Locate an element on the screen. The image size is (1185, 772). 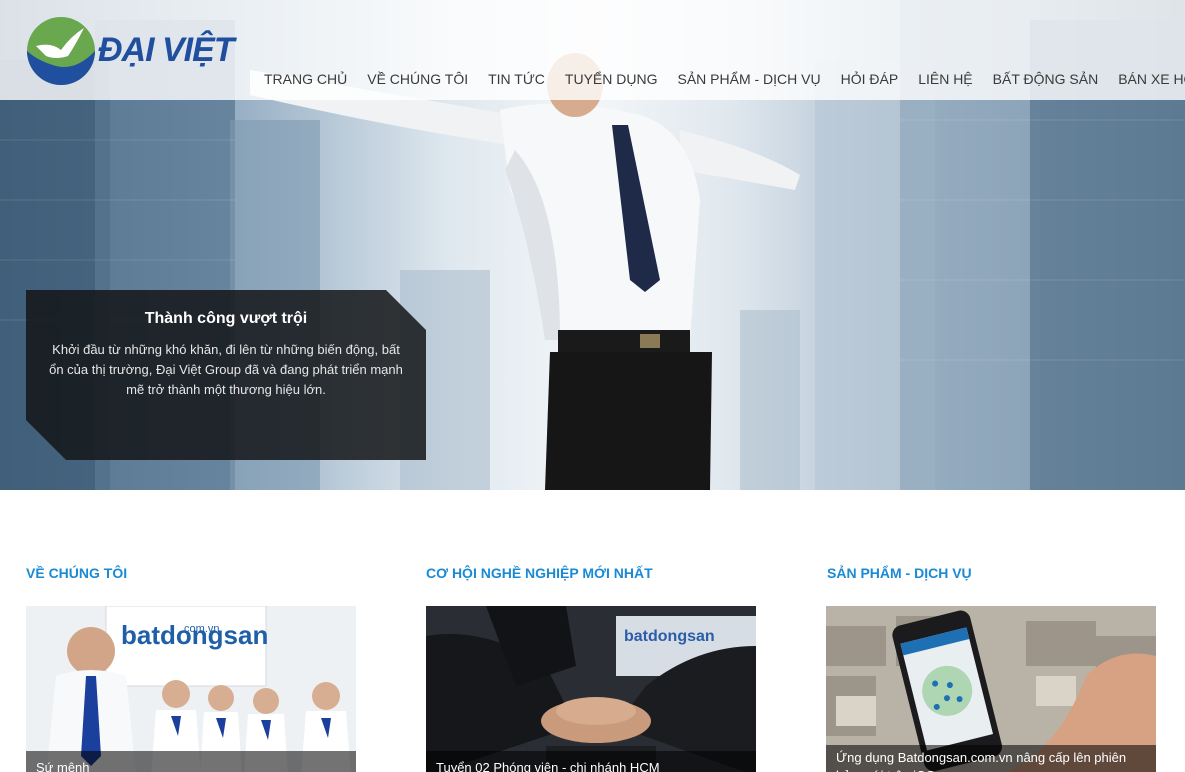
nav-item-careers: TUYỂN DỤNG is located at coordinates (611, 80).